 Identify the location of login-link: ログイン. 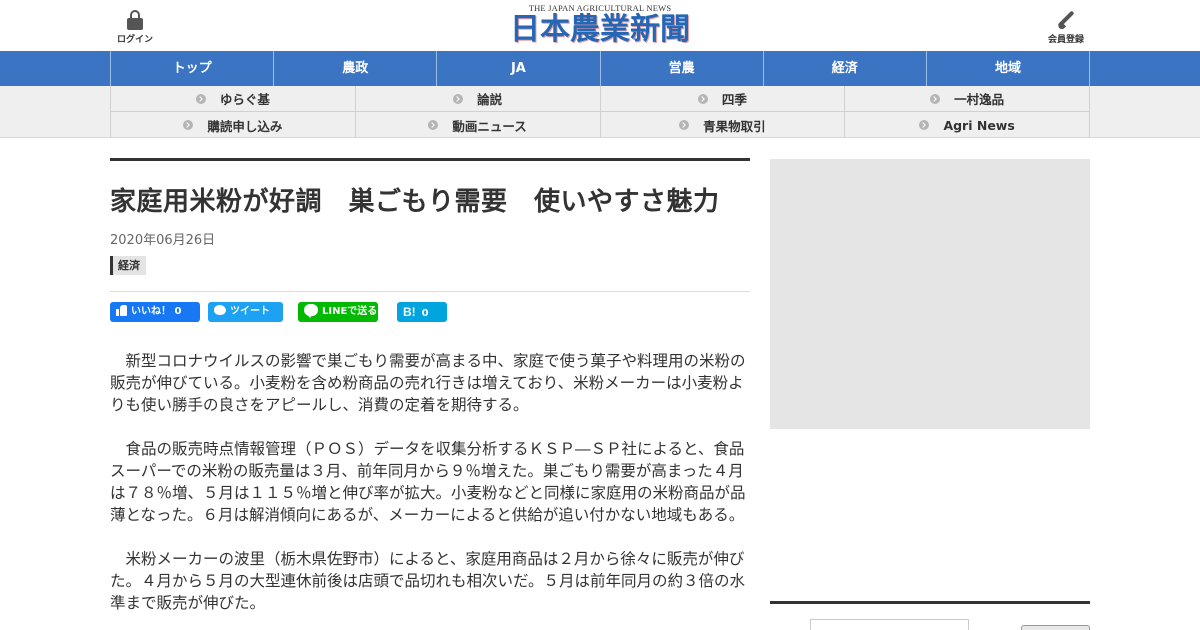
(135, 27).